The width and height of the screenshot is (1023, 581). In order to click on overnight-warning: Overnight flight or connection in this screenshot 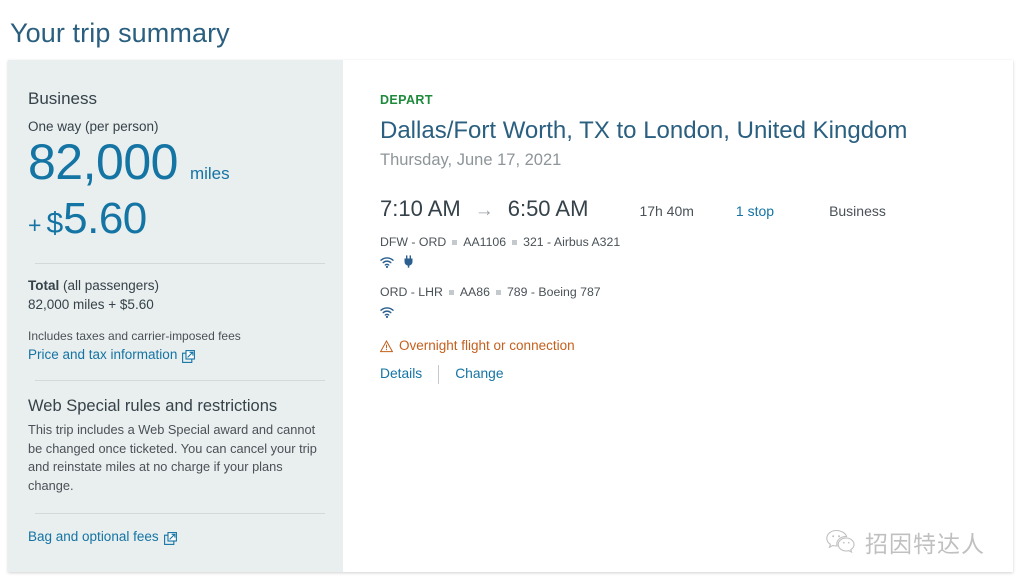, I will do `click(696, 345)`.